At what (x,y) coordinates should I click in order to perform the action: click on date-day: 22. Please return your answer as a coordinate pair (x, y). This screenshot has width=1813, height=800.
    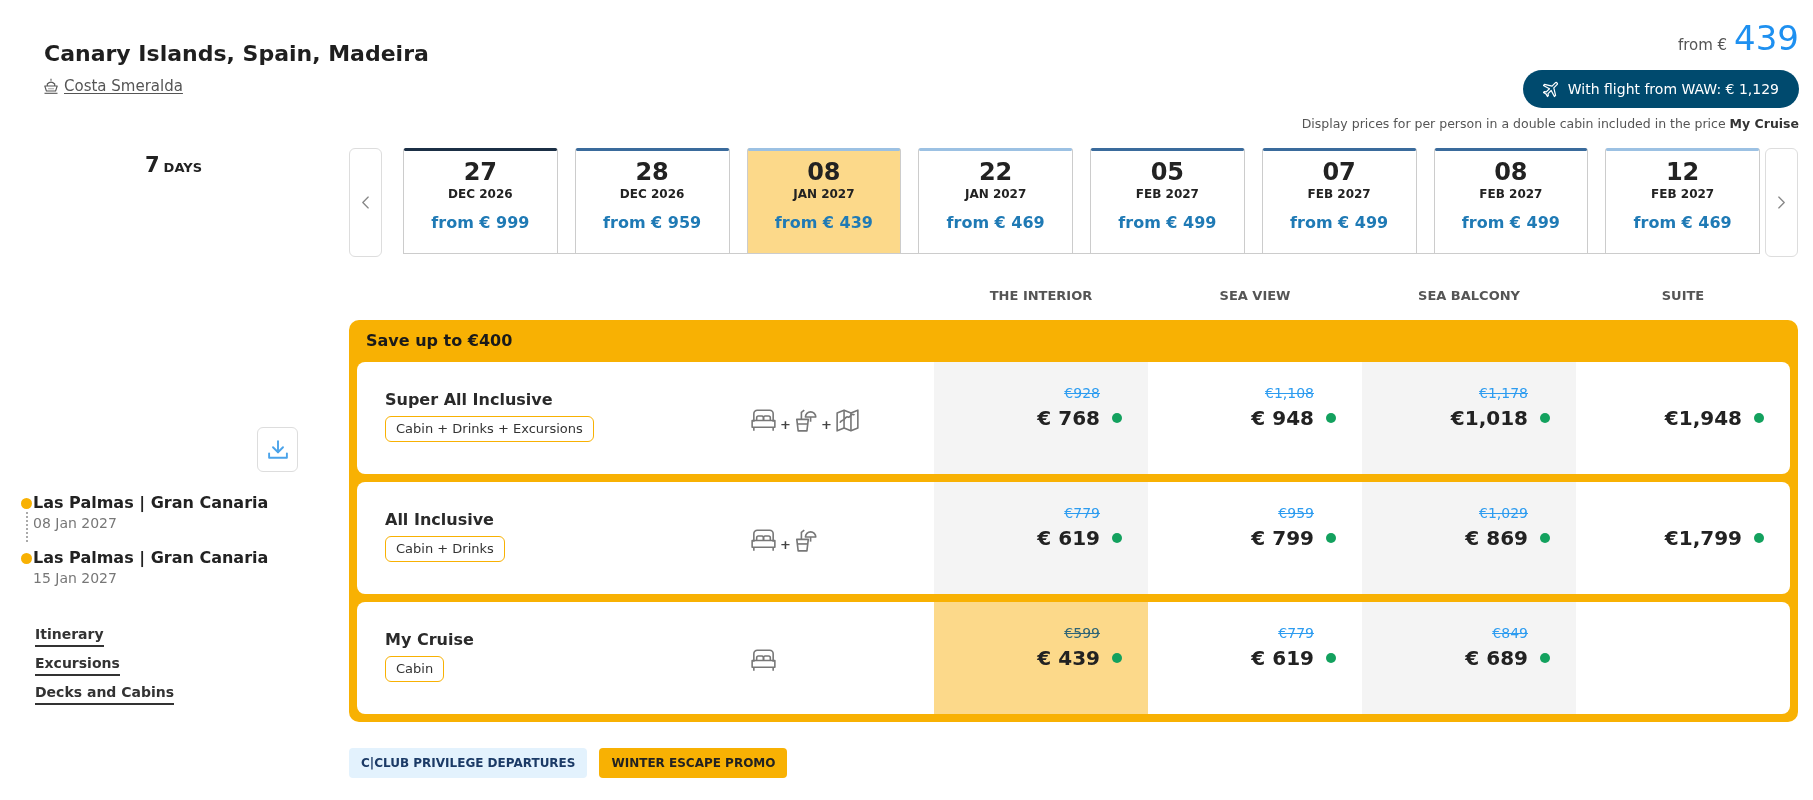
    Looking at the image, I should click on (995, 172).